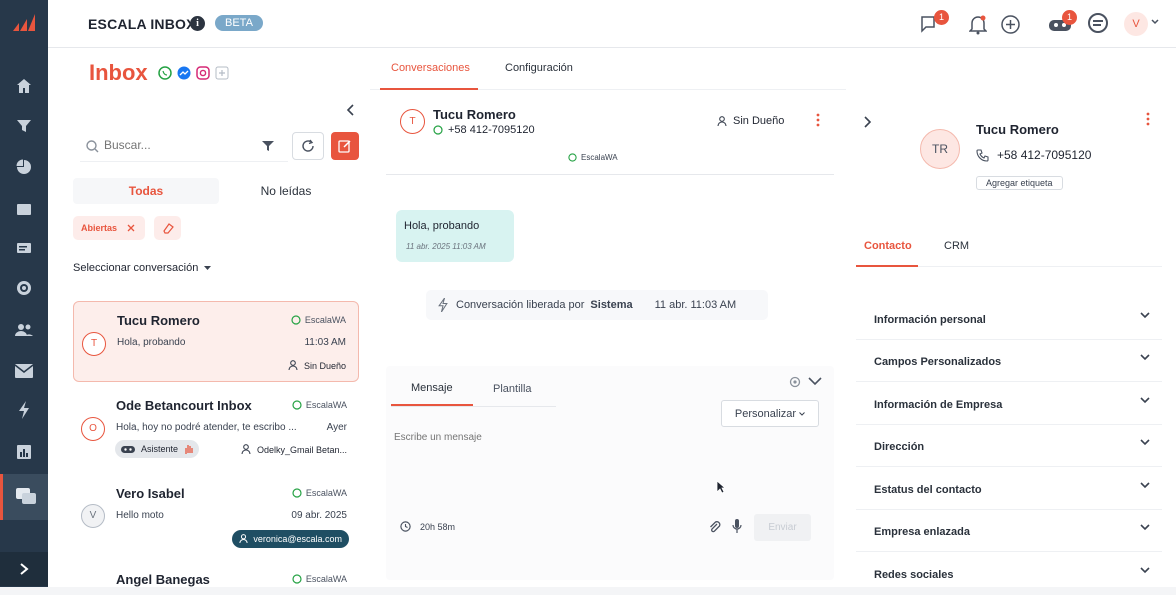 The image size is (1176, 595). What do you see at coordinates (868, 122) in the screenshot?
I see `chevron-right-icon` at bounding box center [868, 122].